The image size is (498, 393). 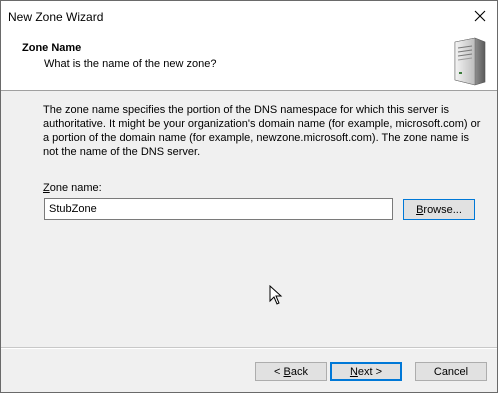 I want to click on back-button: < Back, so click(x=291, y=371).